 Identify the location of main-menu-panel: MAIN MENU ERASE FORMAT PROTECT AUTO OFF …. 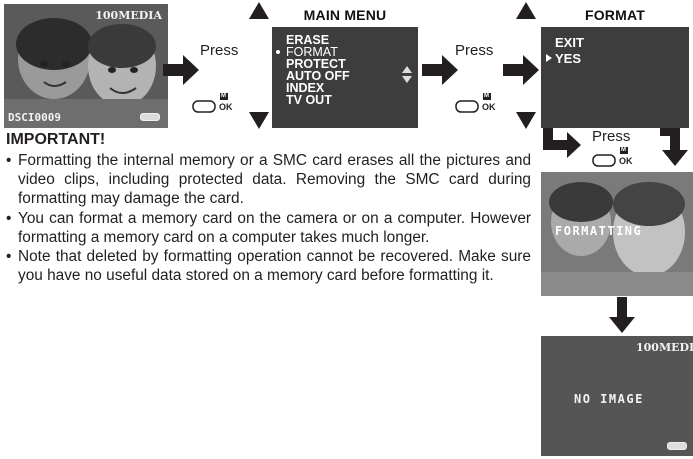
(345, 66).